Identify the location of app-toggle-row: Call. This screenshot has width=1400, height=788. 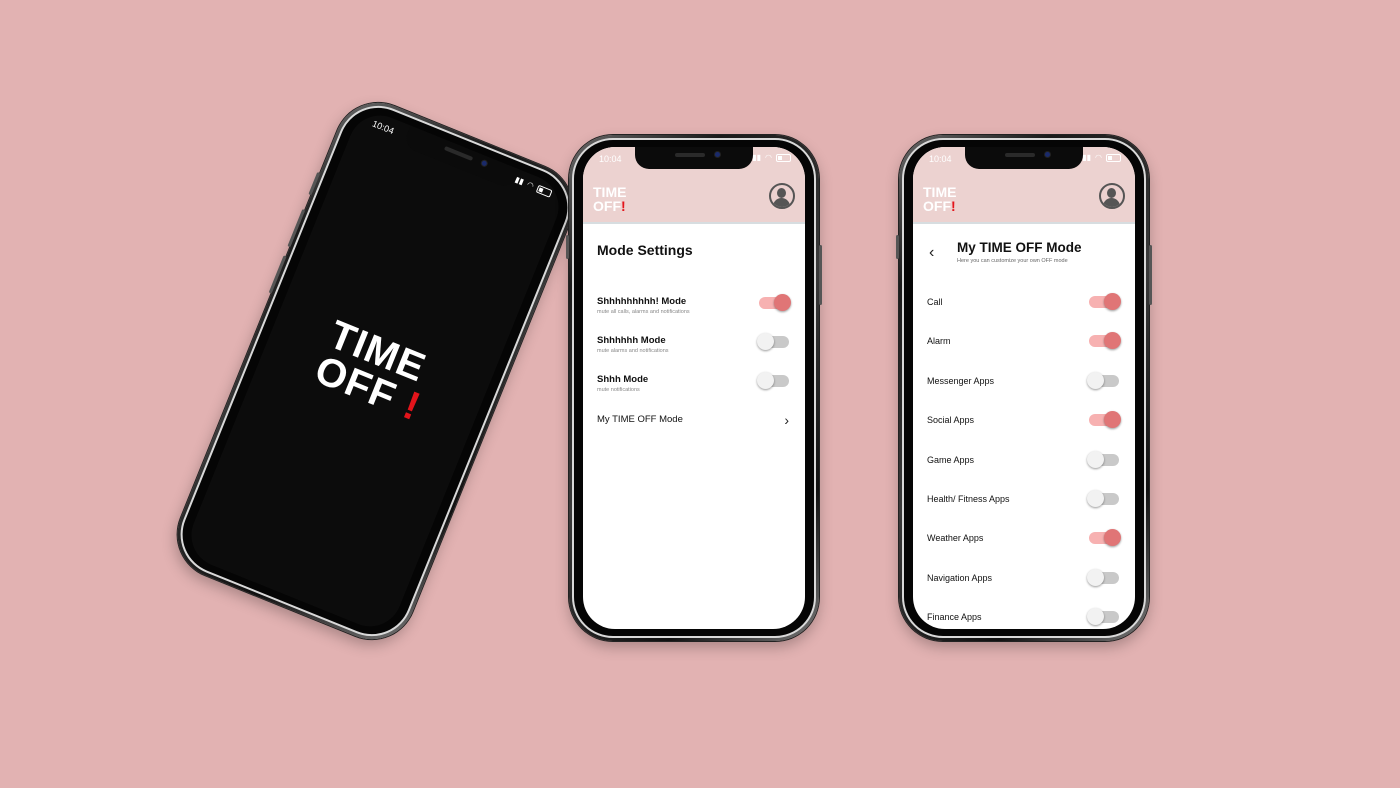
(1031, 305).